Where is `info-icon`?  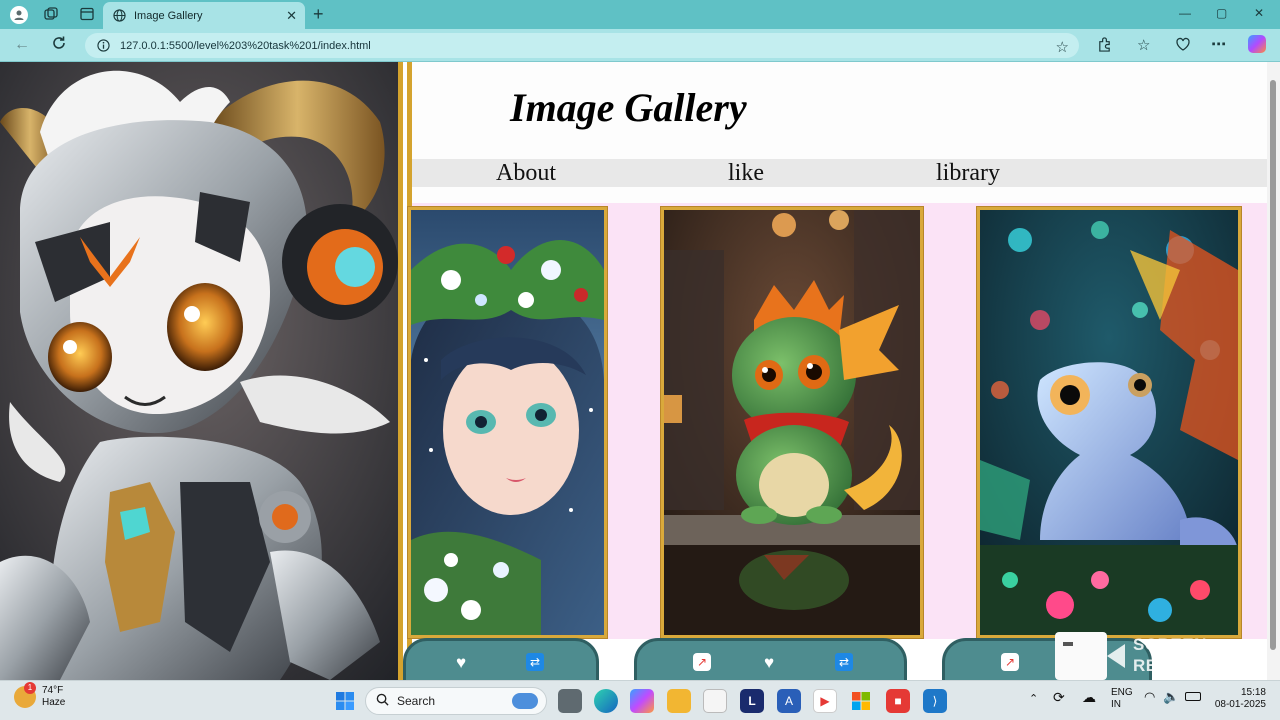 info-icon is located at coordinates (103, 45).